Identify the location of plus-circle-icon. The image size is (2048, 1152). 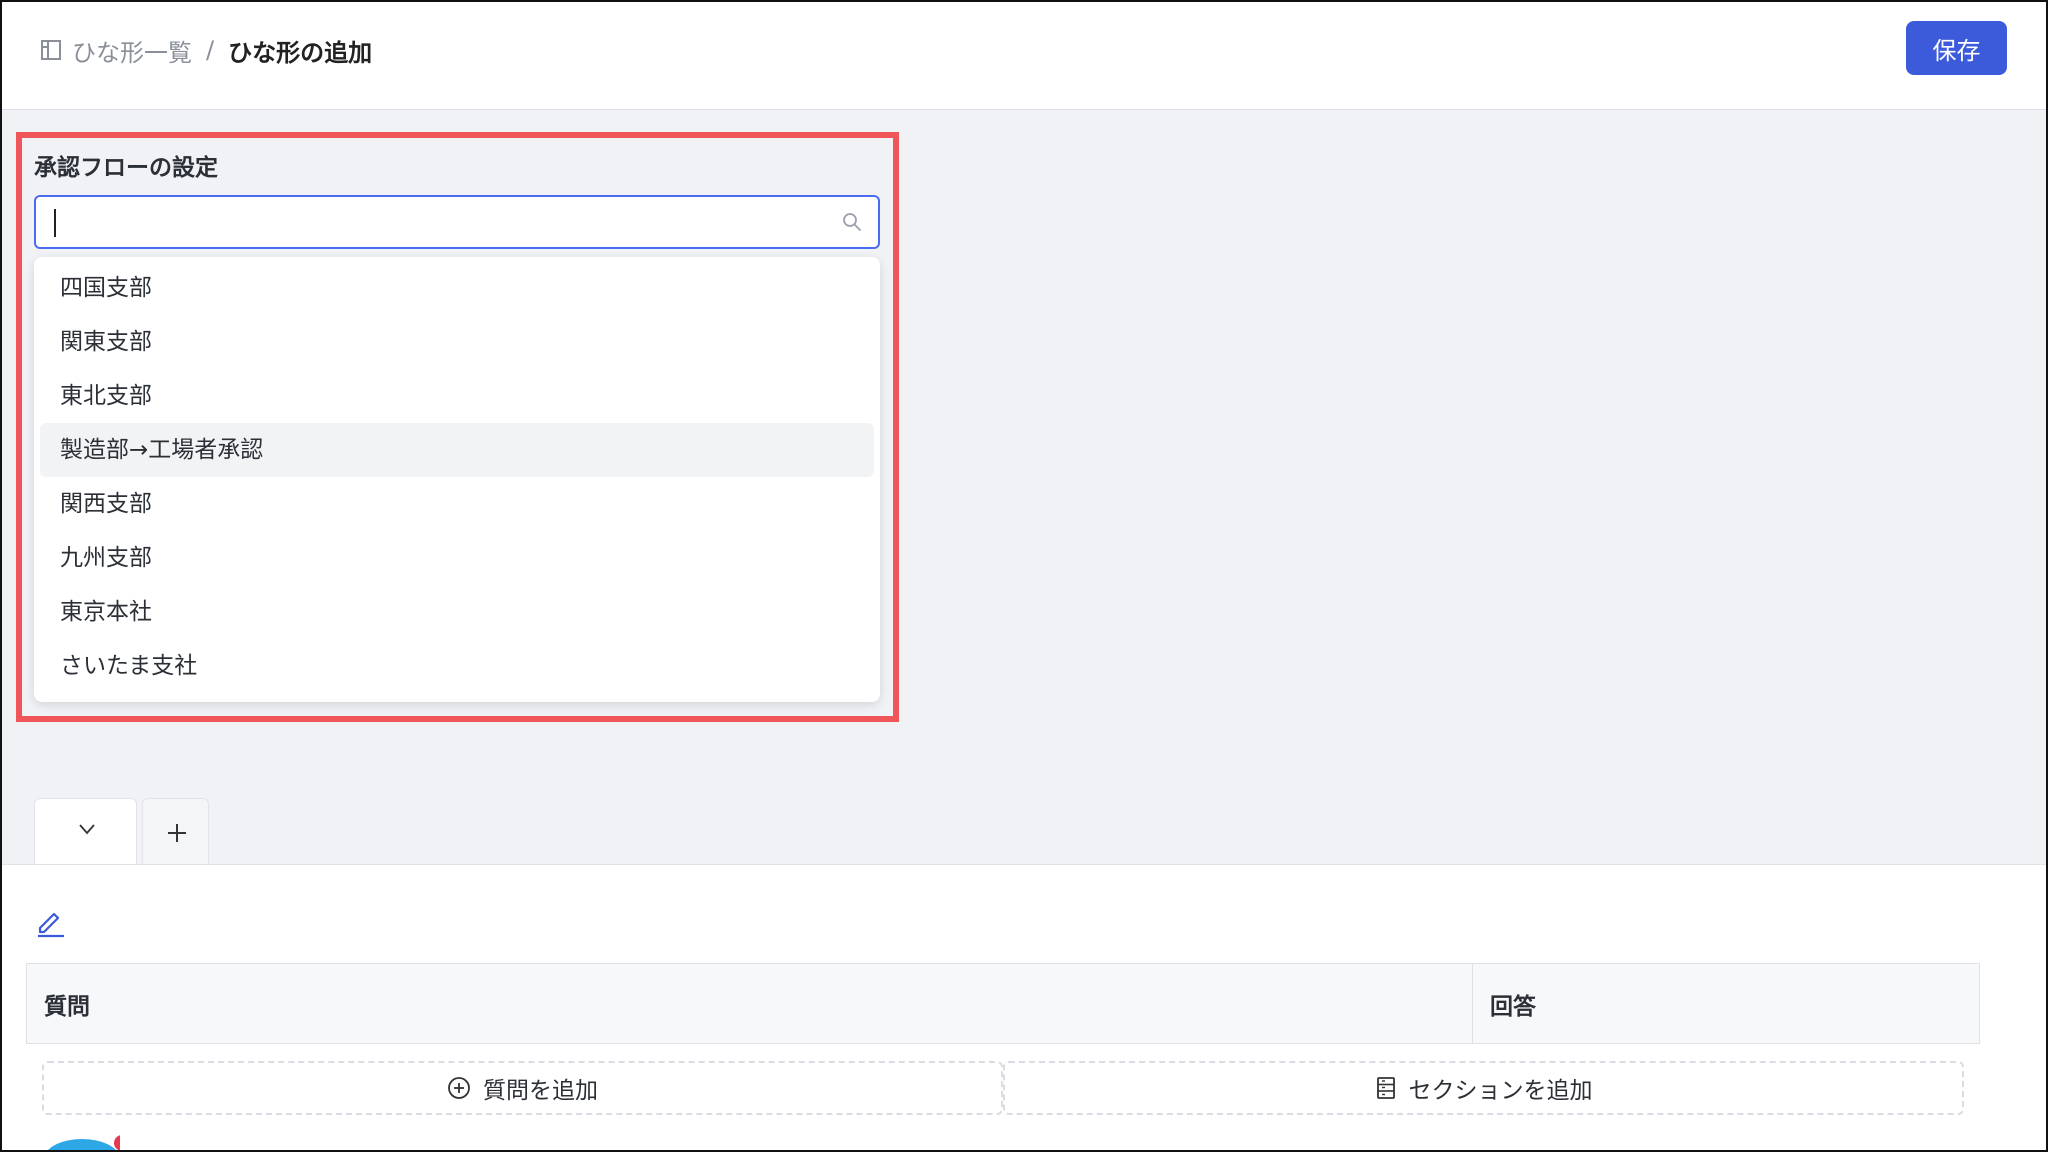
(459, 1088).